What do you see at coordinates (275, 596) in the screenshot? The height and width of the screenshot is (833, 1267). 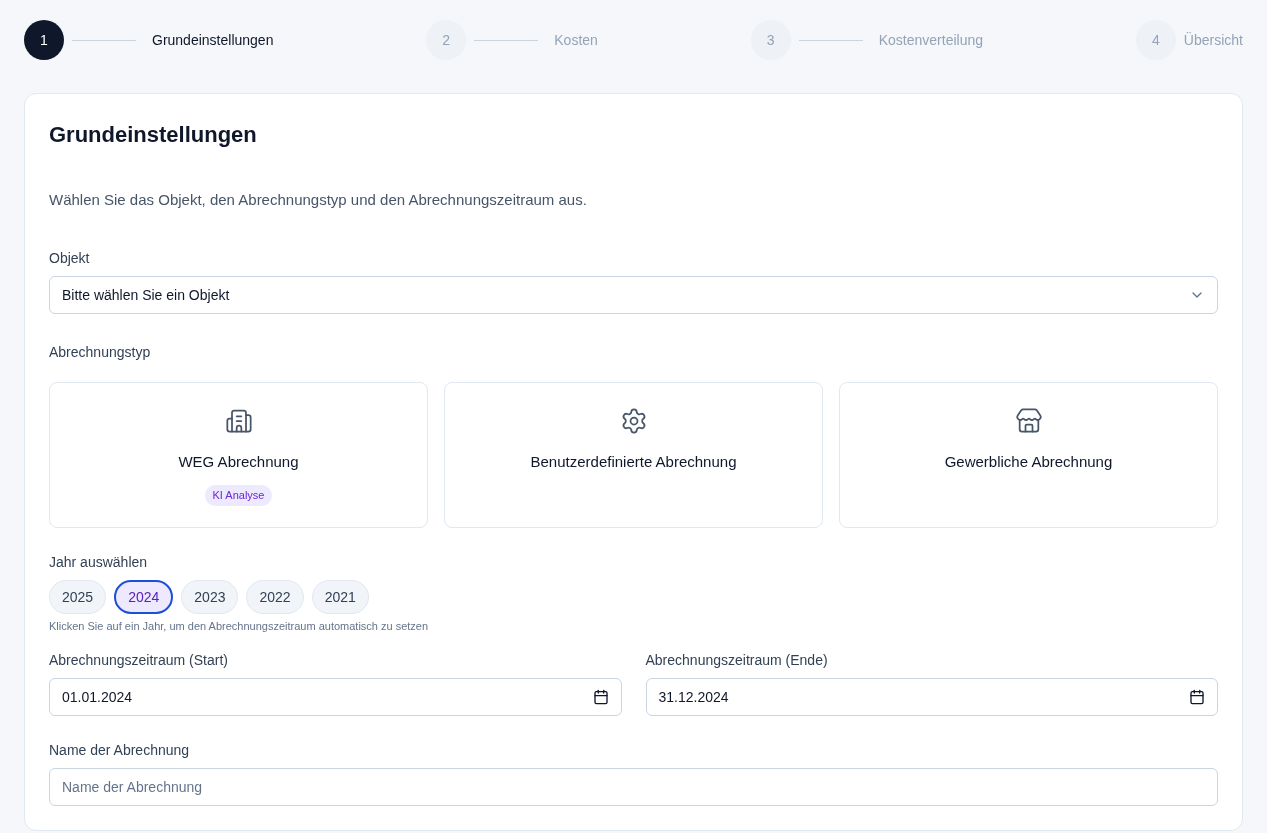 I see `year-button: 2022` at bounding box center [275, 596].